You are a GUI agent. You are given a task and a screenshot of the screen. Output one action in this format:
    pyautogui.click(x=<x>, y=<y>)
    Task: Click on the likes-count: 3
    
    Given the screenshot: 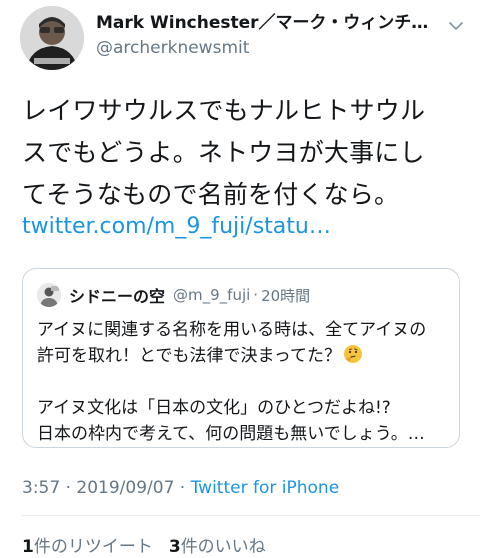 What is the action you would take?
    pyautogui.click(x=174, y=547)
    